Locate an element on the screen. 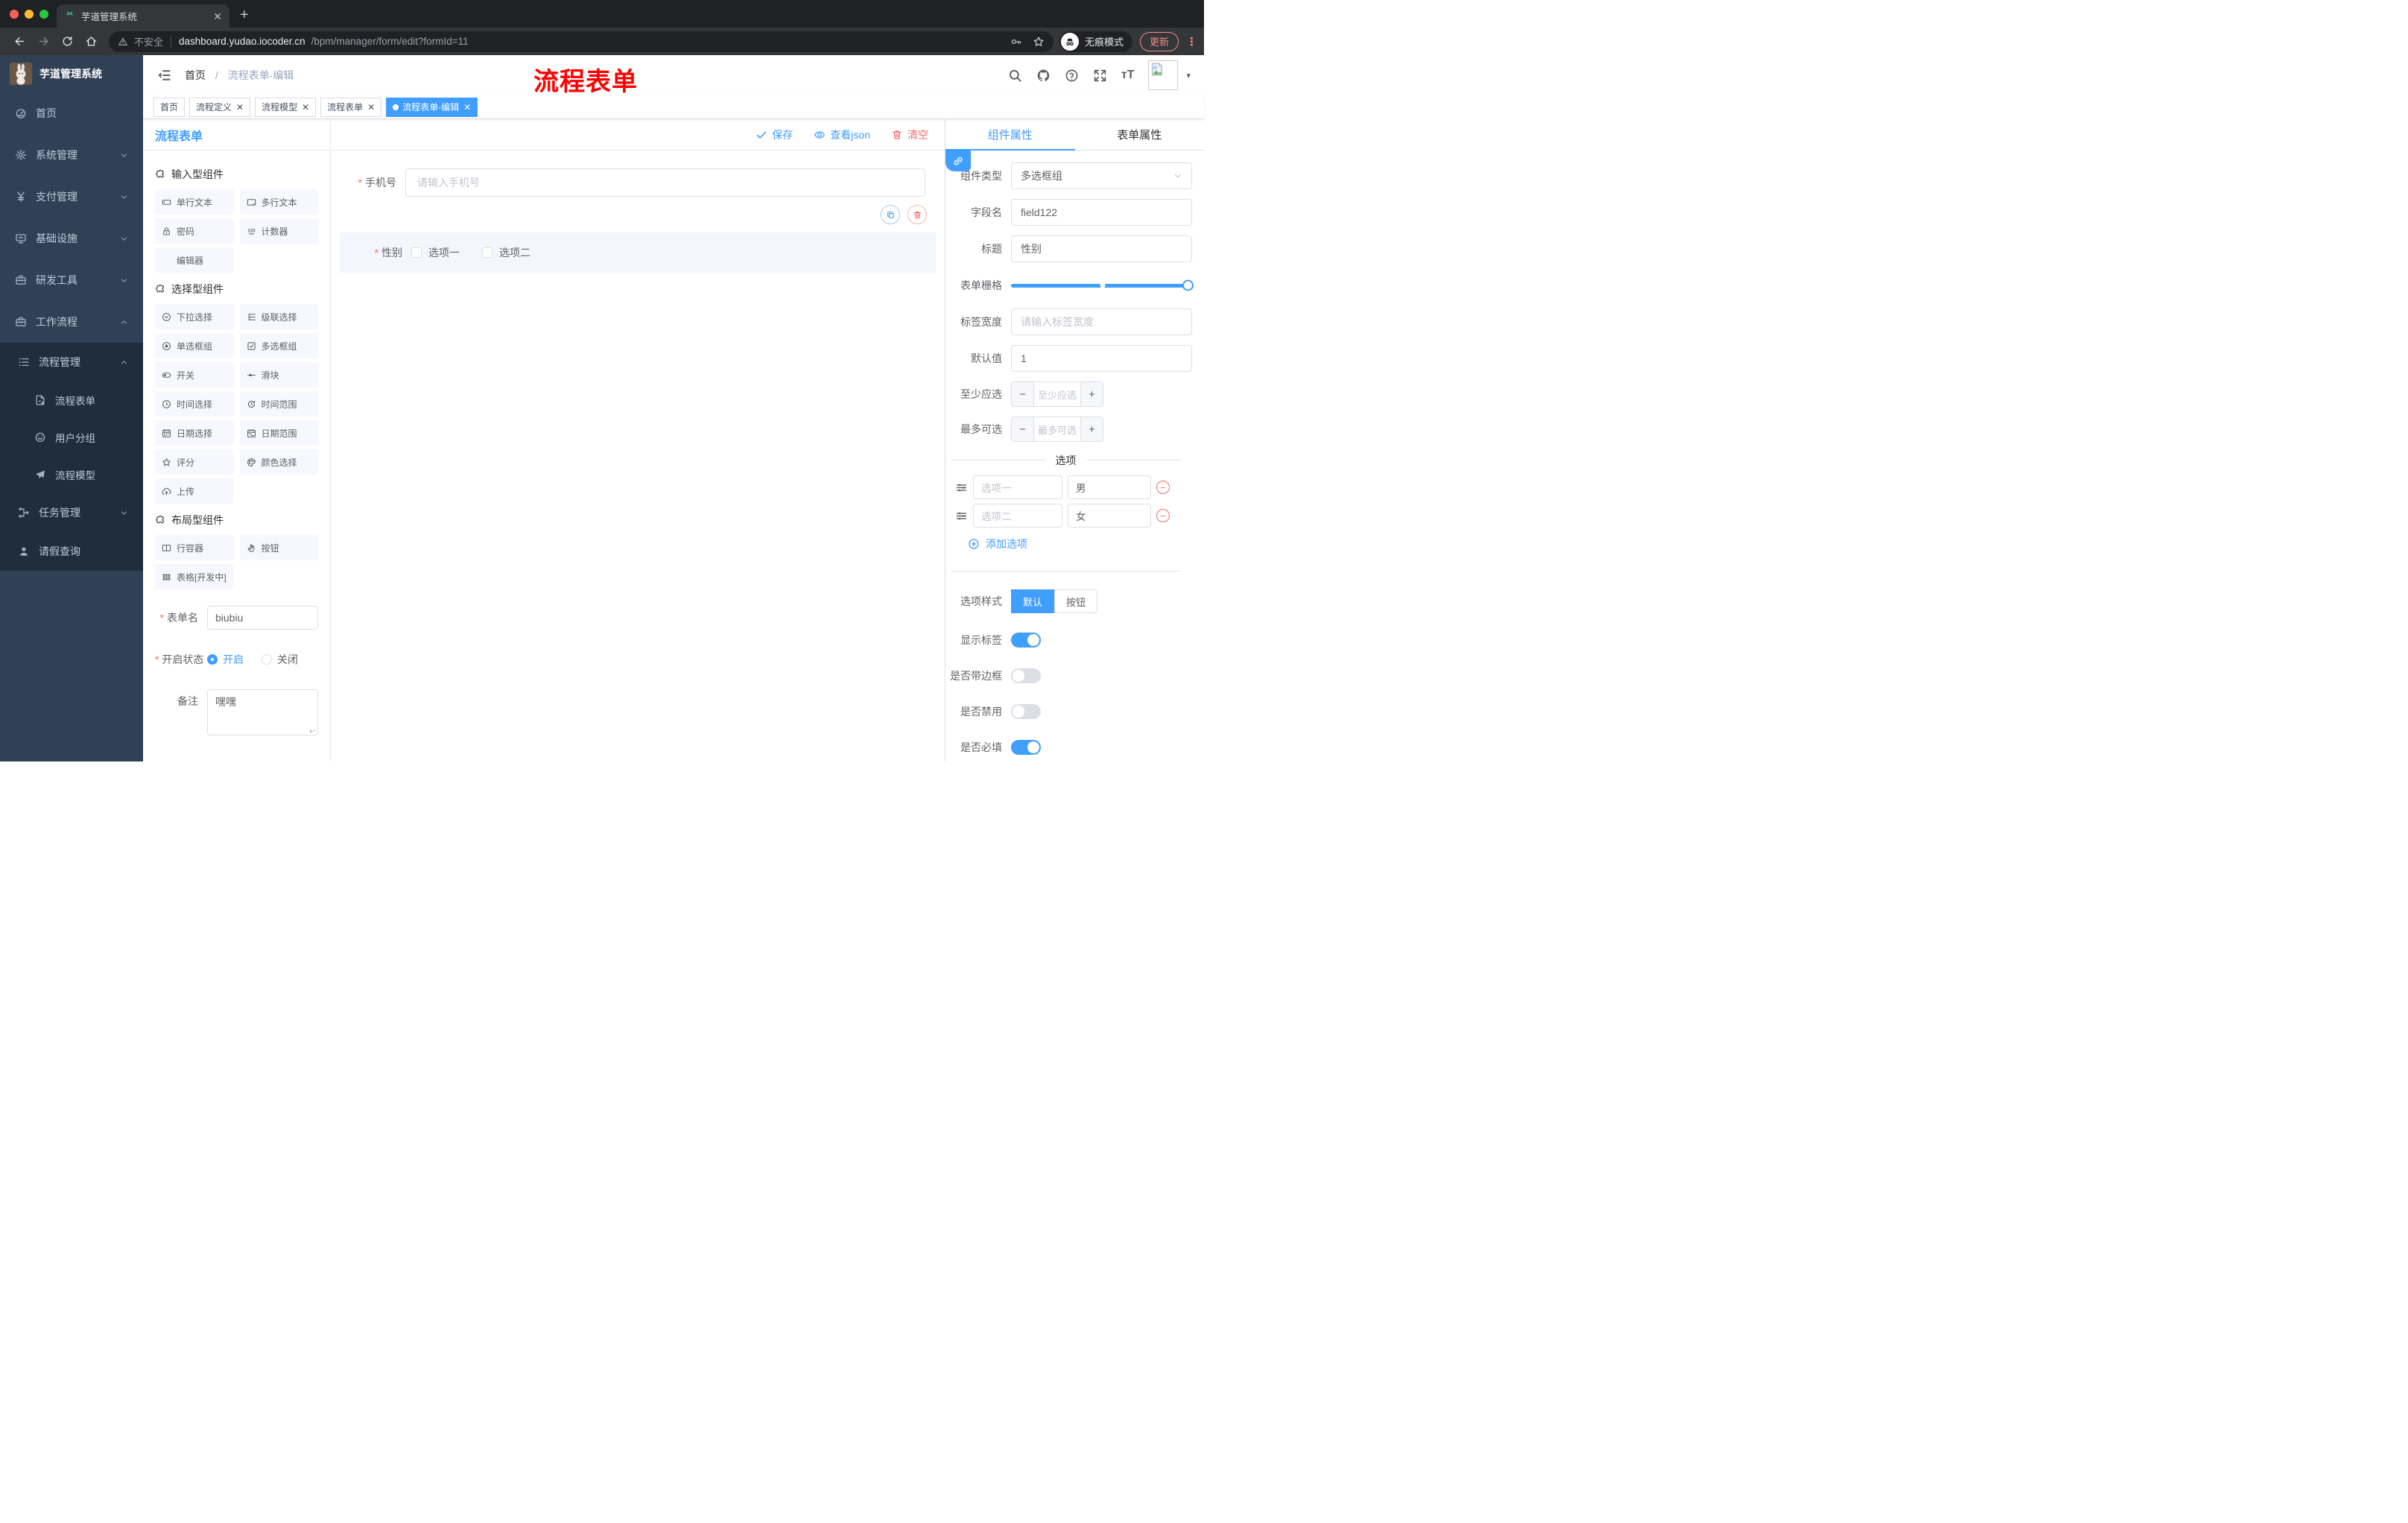 The width and height of the screenshot is (2408, 1523). page-tag: 首页 is located at coordinates (169, 107).